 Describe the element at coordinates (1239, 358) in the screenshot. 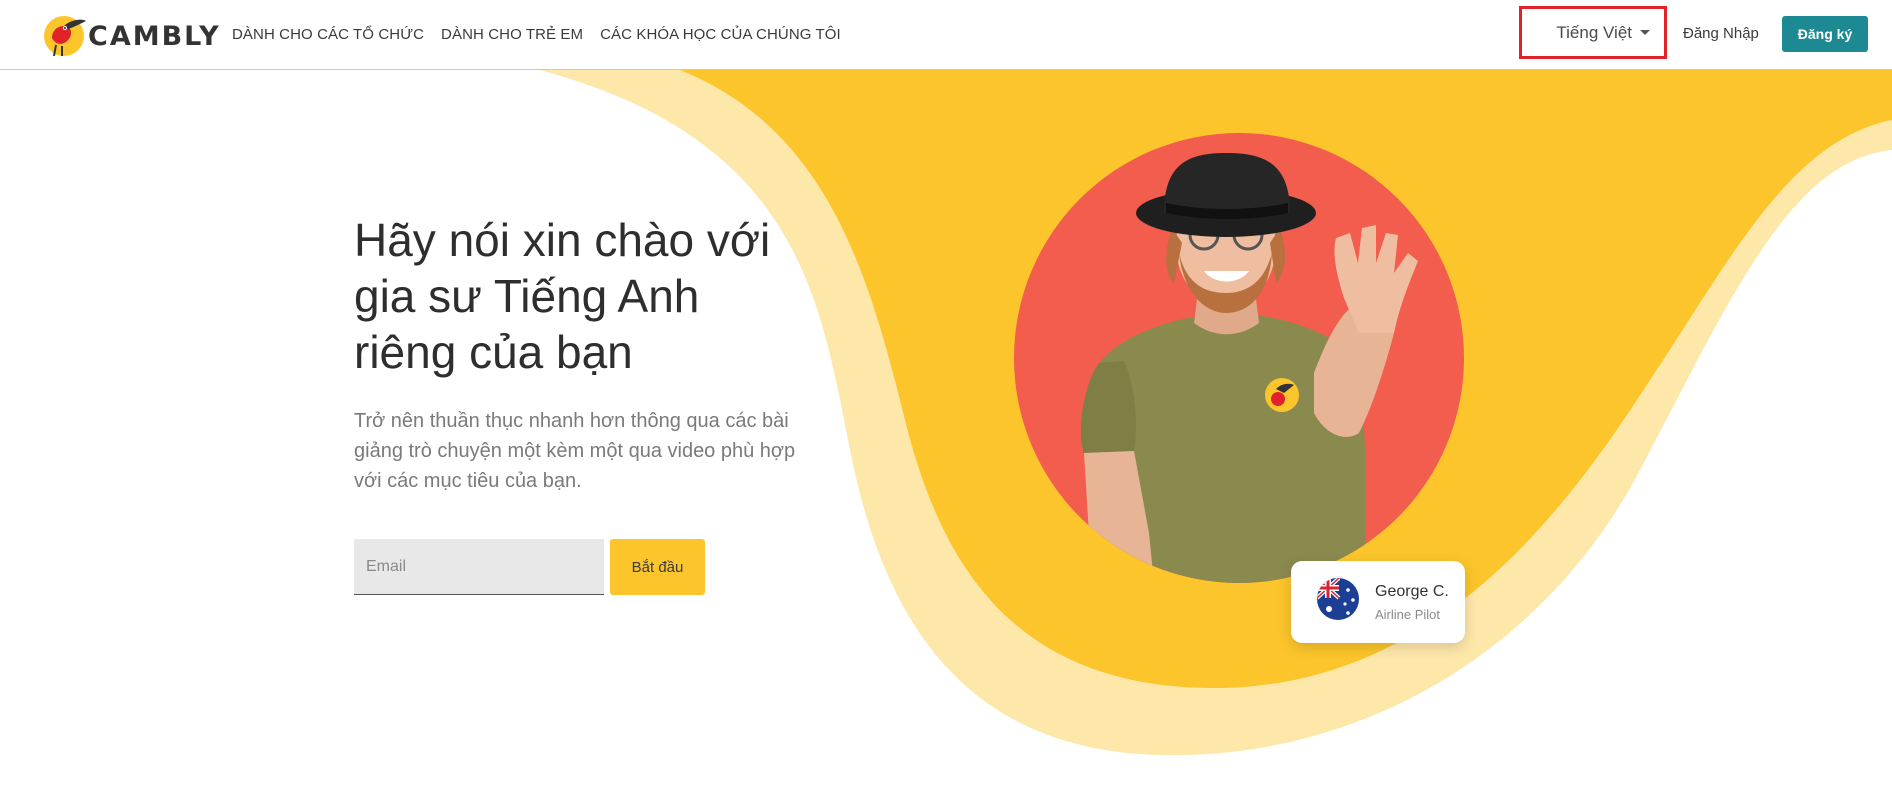

I see `tutor-photo` at that location.